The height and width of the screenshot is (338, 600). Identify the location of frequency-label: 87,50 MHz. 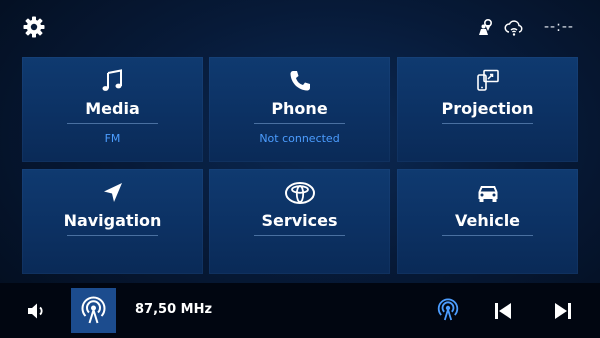
(174, 309).